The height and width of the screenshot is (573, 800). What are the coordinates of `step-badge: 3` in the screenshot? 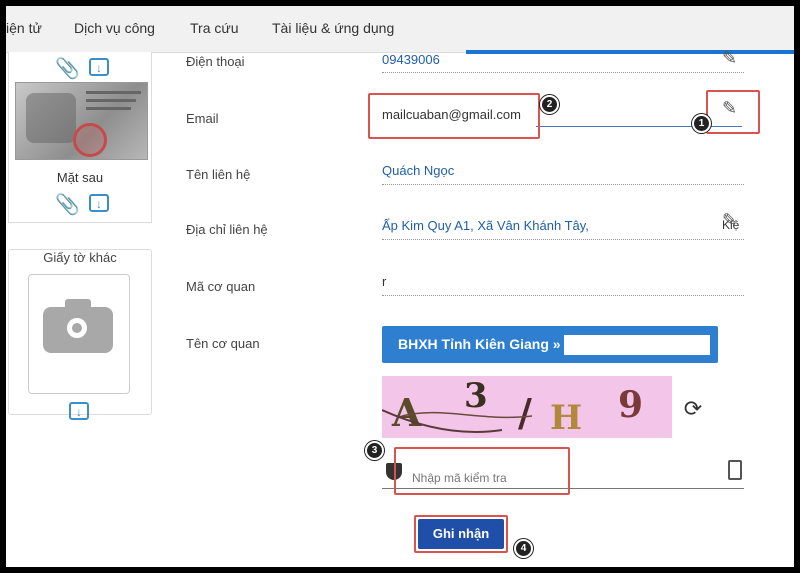 It's located at (374, 450).